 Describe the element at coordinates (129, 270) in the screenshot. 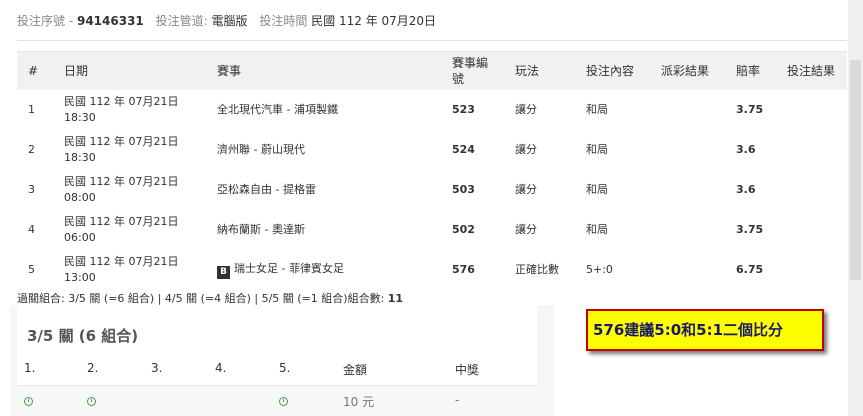

I see `row-date: 民國 112 年 07月21日 13:00` at that location.